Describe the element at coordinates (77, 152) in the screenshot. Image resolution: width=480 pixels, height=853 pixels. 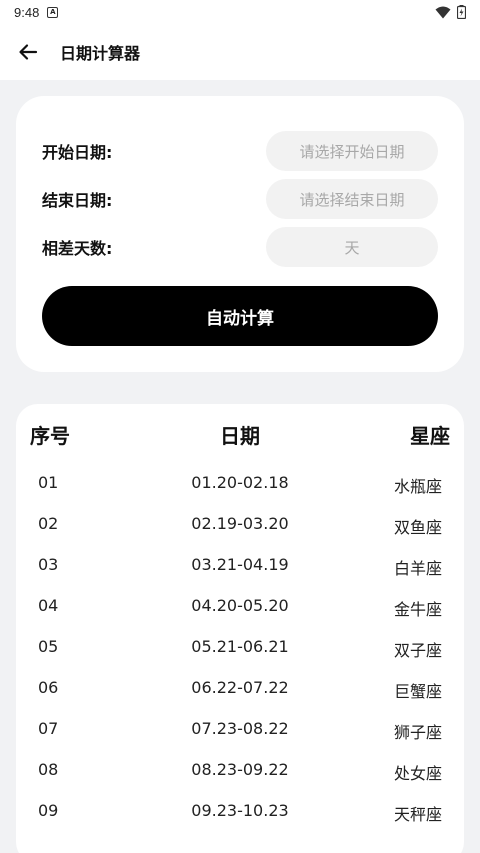
I see `start-date-label: 开始日期:` at that location.